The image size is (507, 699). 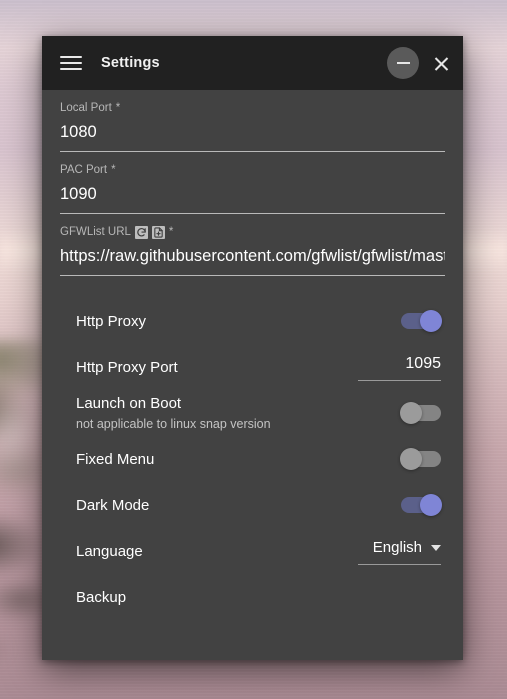 I want to click on setting-row-text: Http Proxy, so click(x=111, y=321).